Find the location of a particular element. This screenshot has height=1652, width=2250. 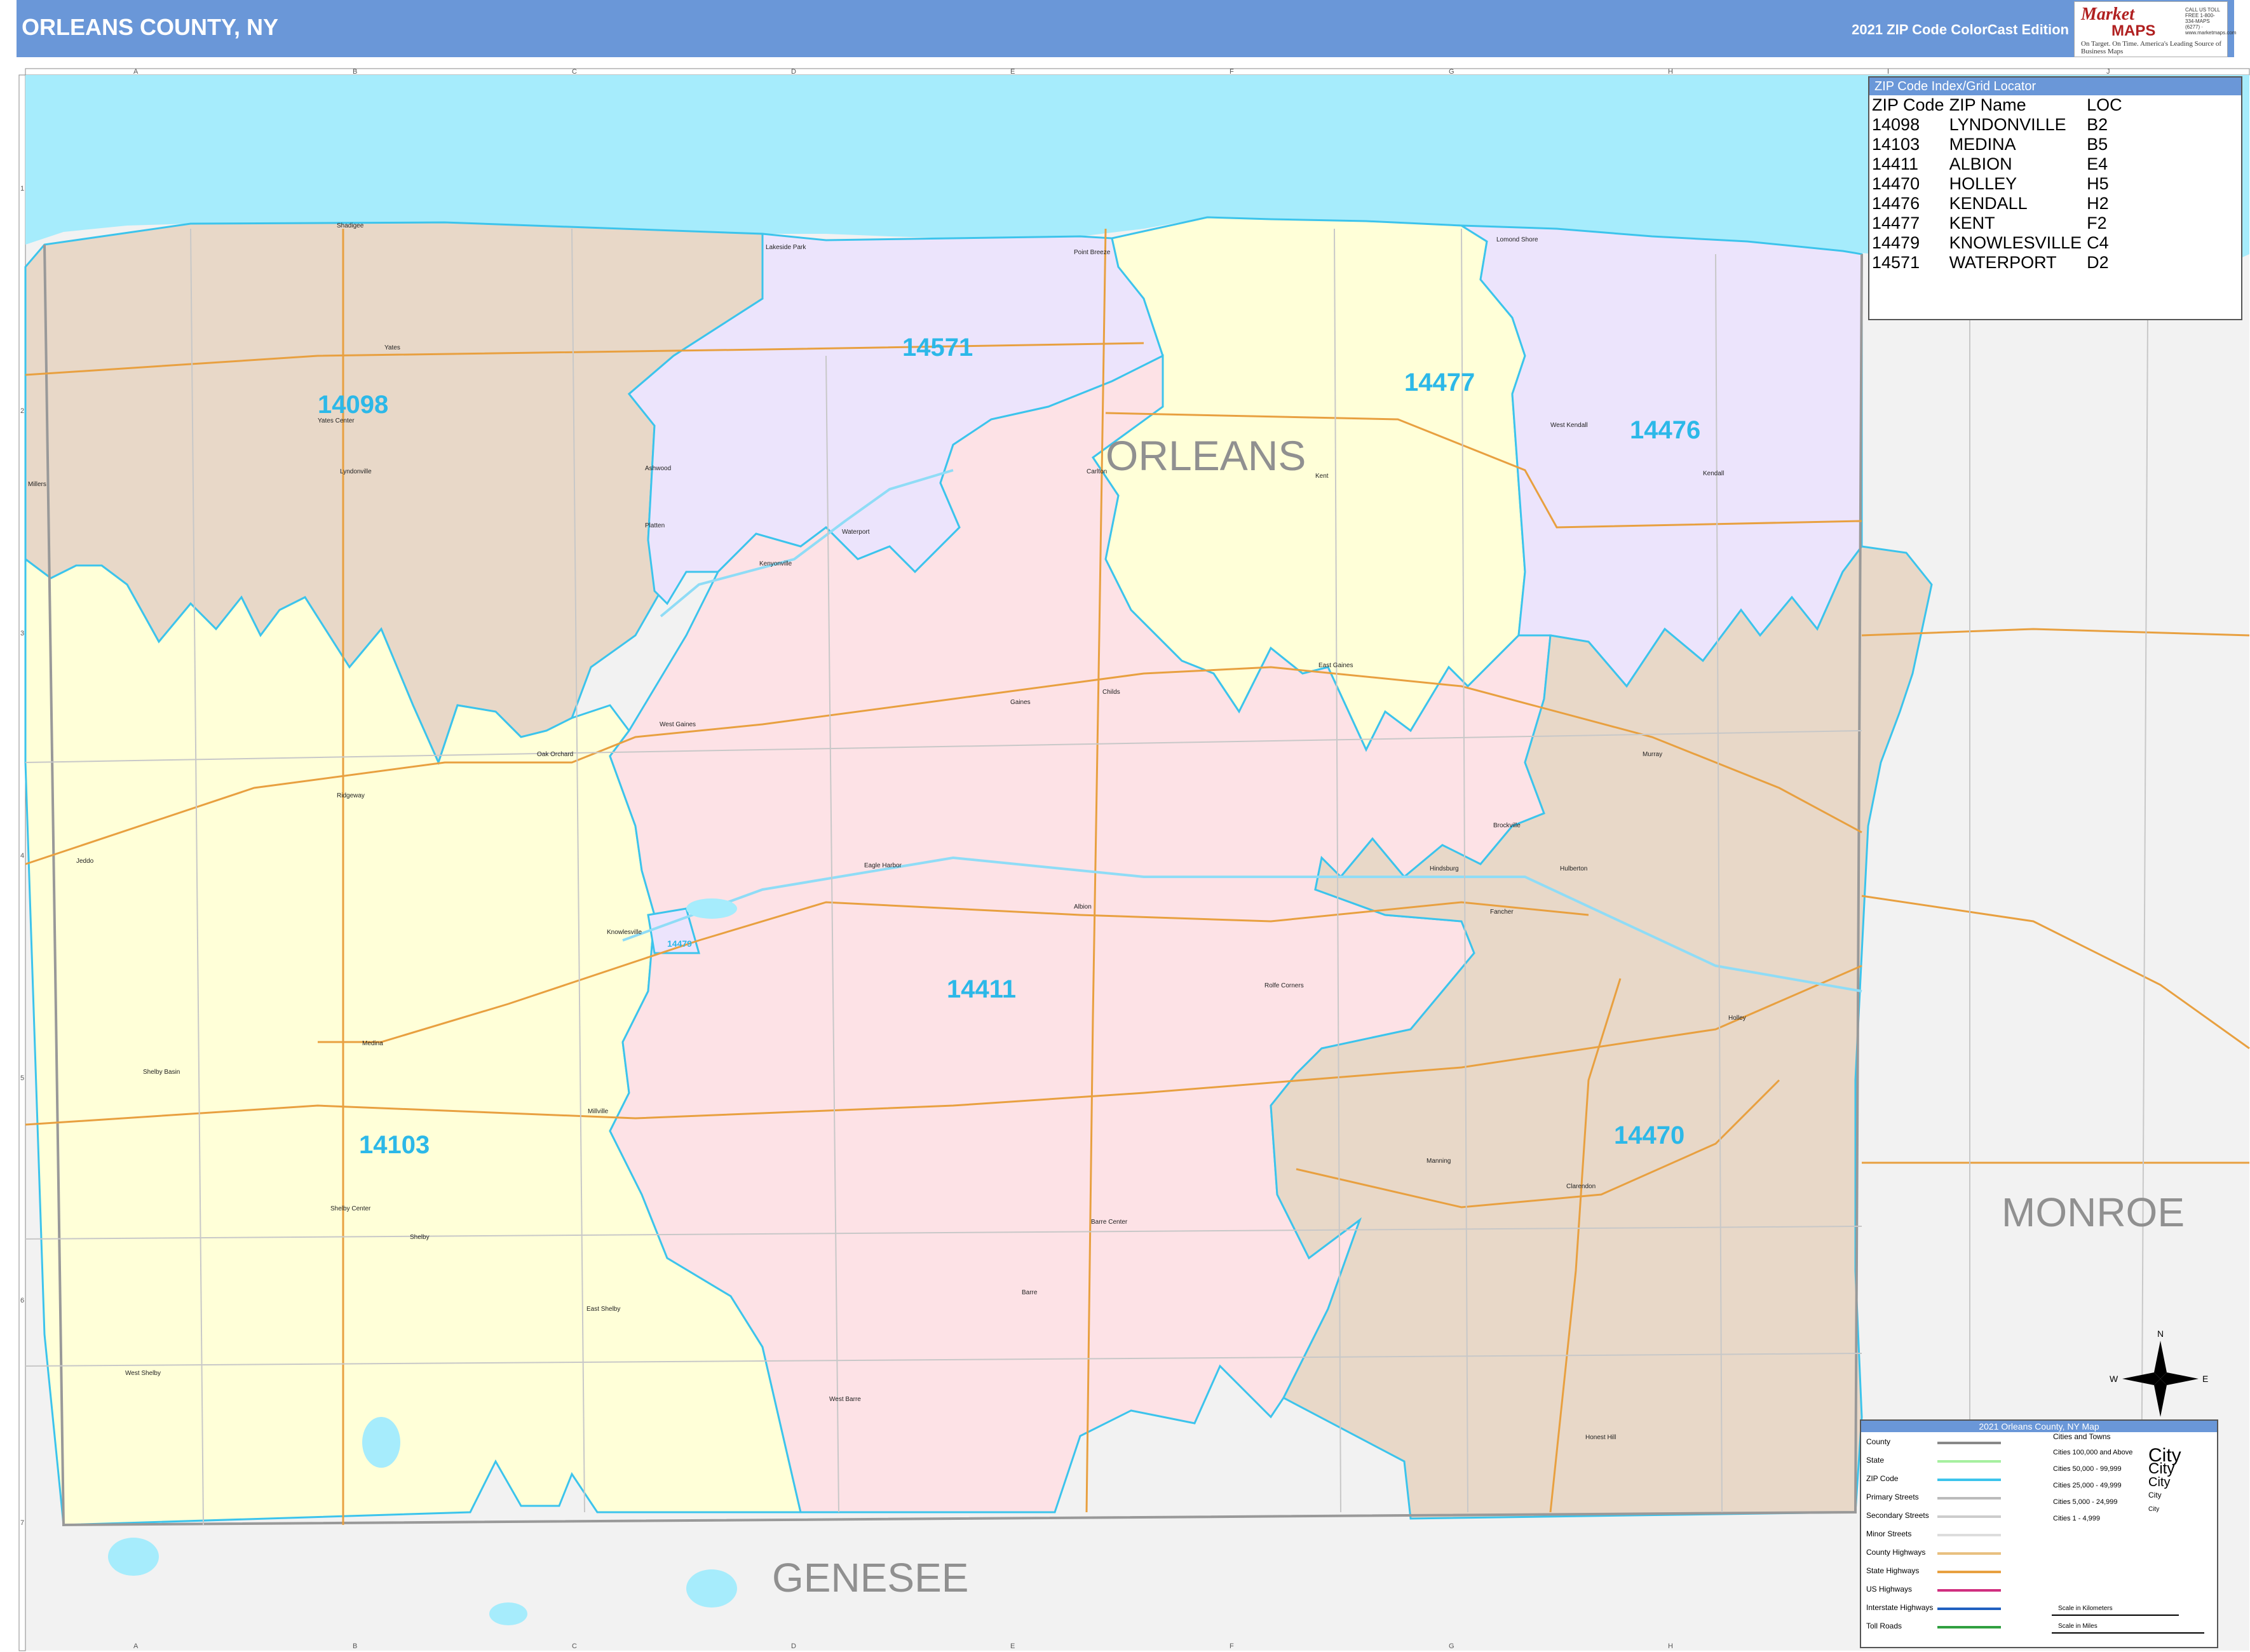

zip-index-cell-zip: 14477 is located at coordinates (1896, 223).